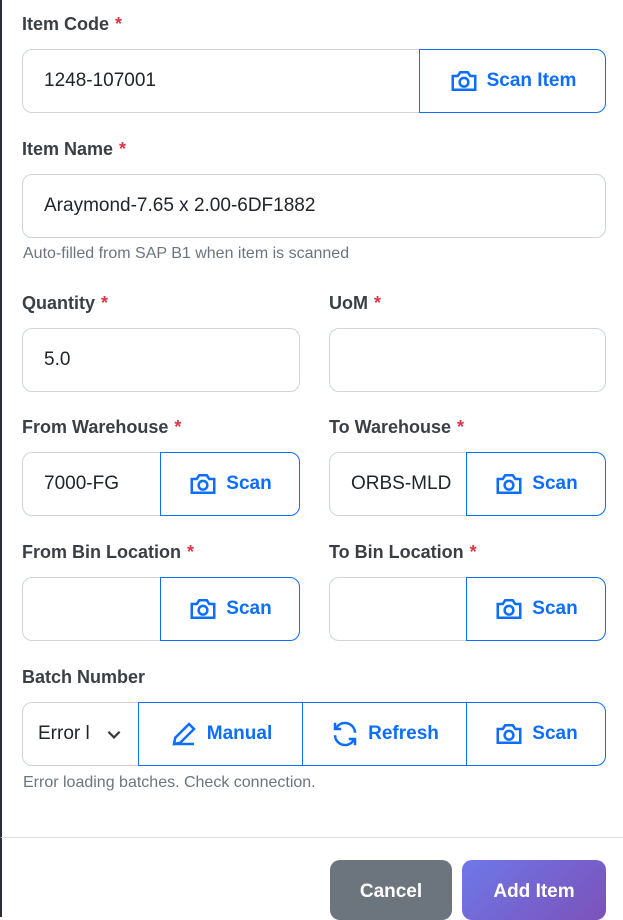  What do you see at coordinates (311, 878) in the screenshot?
I see `modal-footer: Cancel Add Item` at bounding box center [311, 878].